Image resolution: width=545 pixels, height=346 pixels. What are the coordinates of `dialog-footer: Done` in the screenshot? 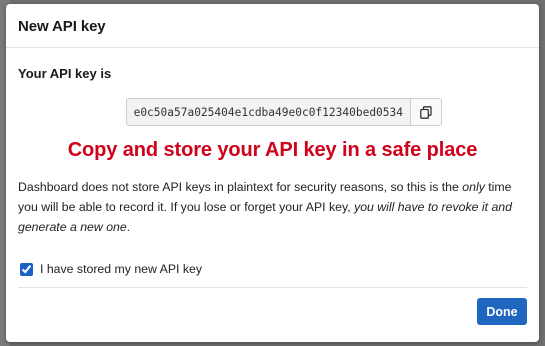 It's located at (272, 312).